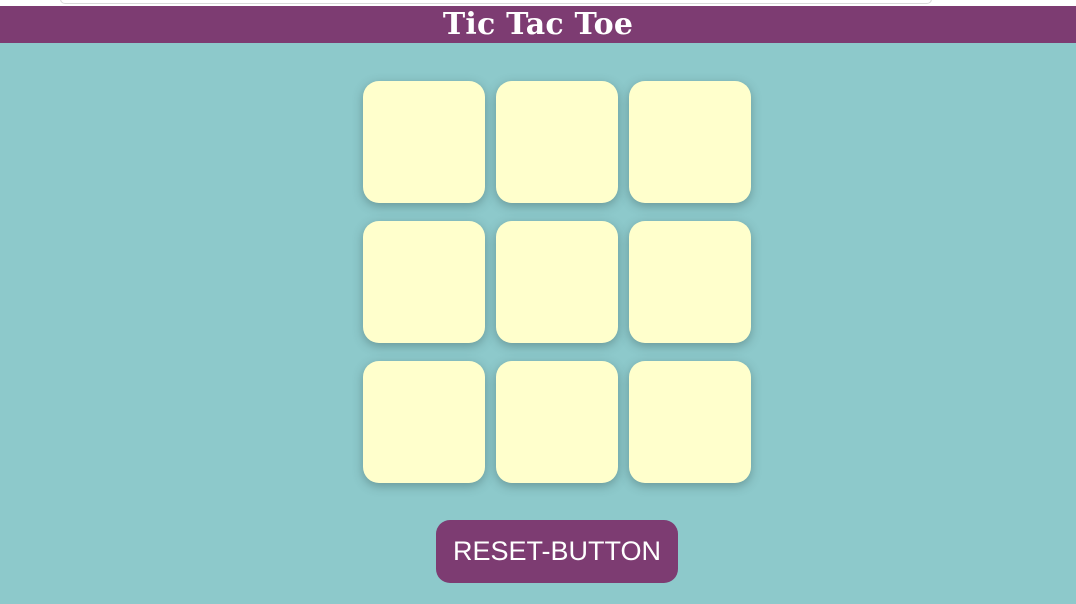 This screenshot has height=604, width=1076. I want to click on page-title: Tic Tac Toe, so click(538, 24).